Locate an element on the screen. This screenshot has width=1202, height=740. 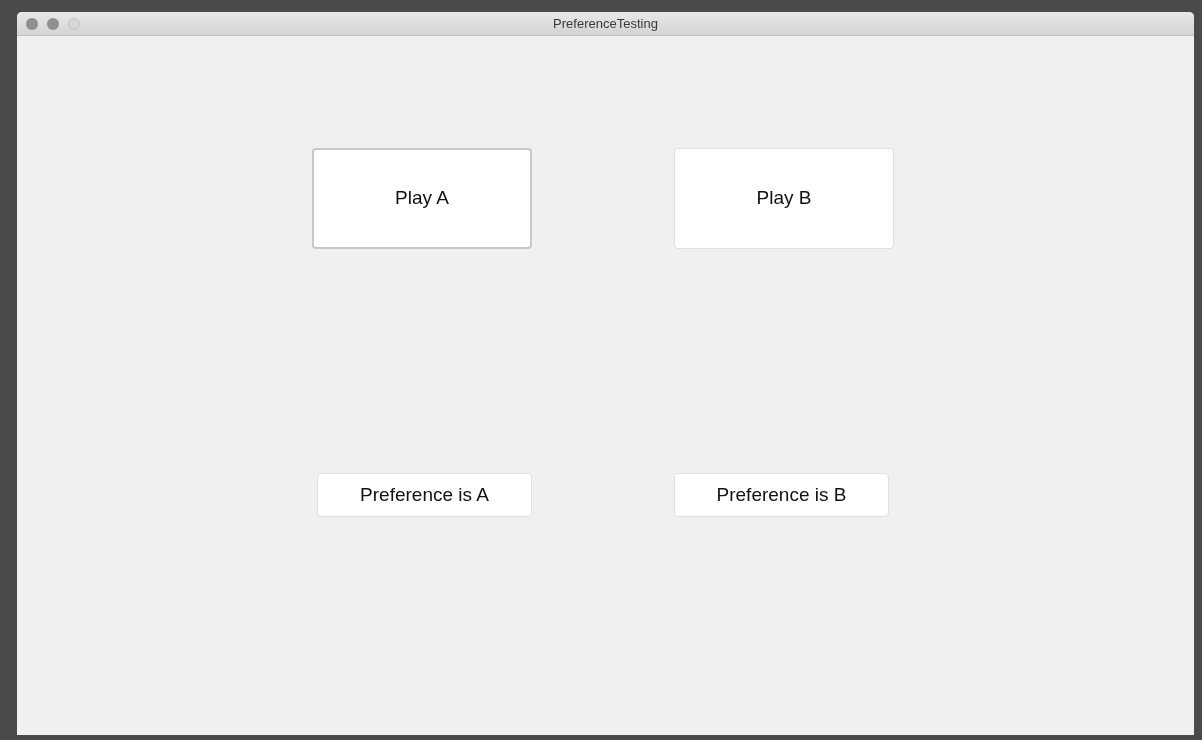
preference-button: Preference is B is located at coordinates (781, 495).